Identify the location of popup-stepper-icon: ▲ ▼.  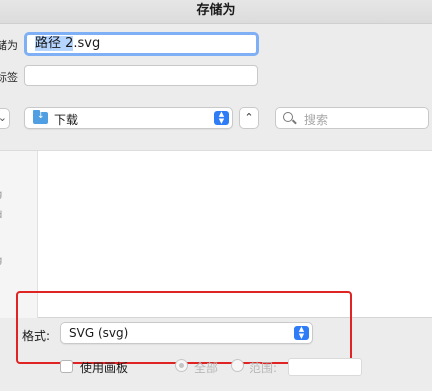
(221, 118).